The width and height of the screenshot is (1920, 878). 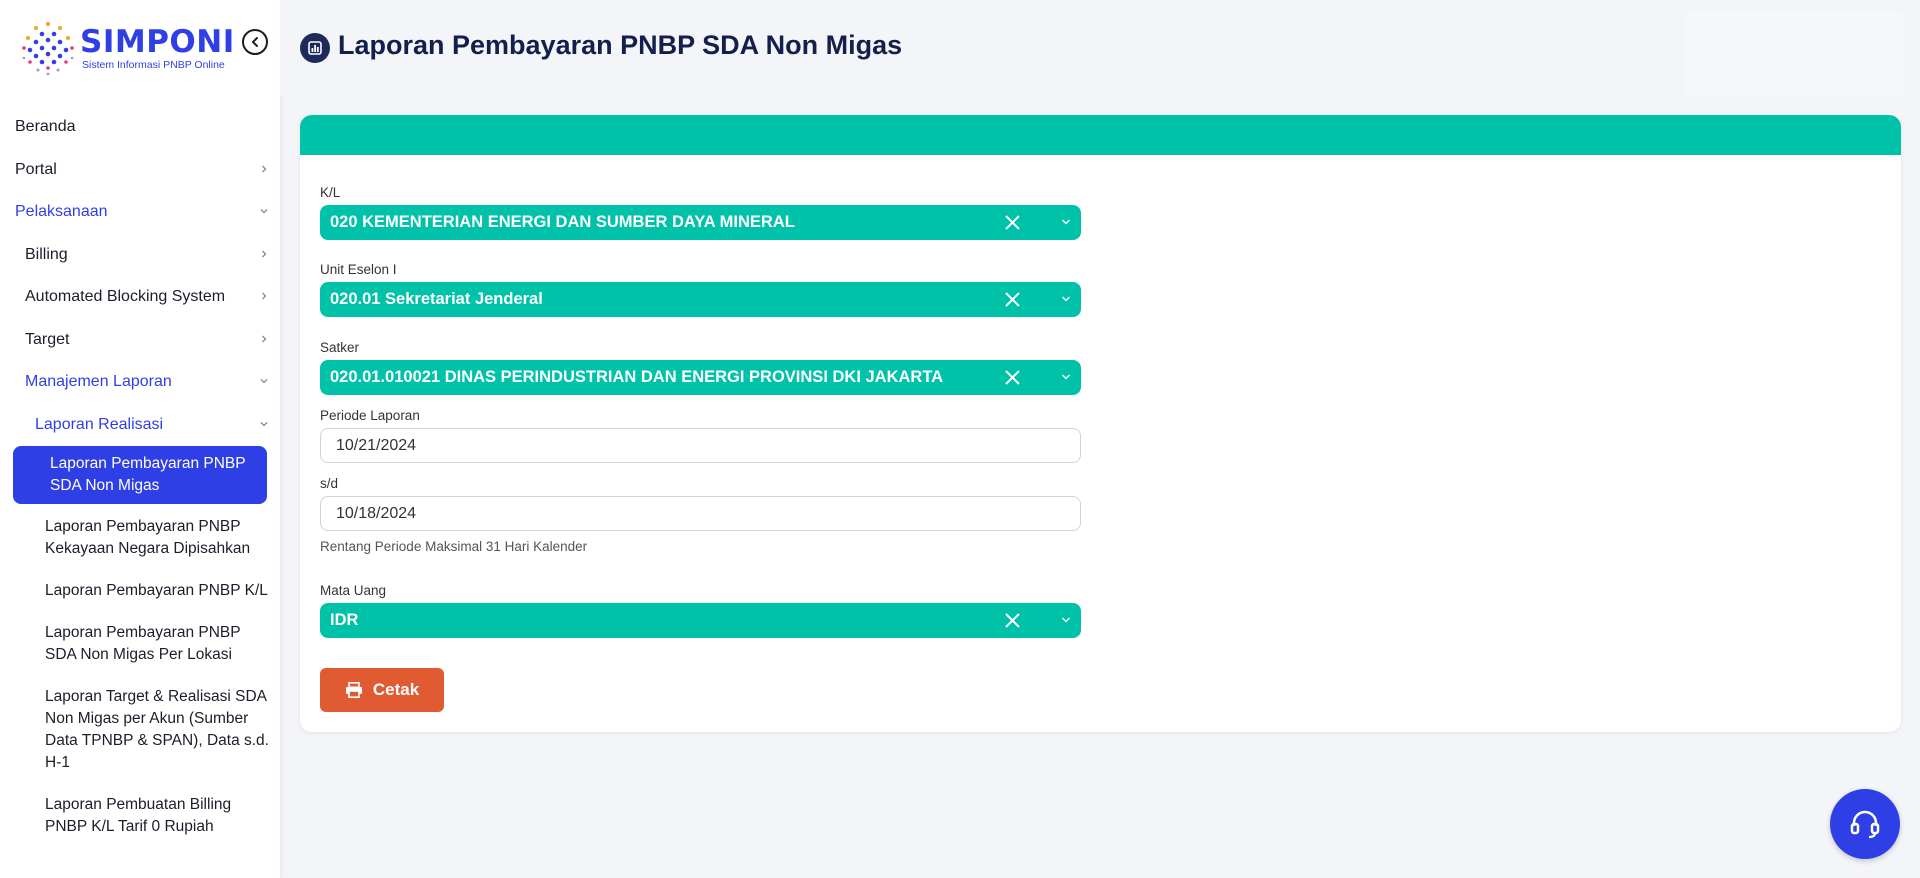 I want to click on print-button: Cetak, so click(x=382, y=690).